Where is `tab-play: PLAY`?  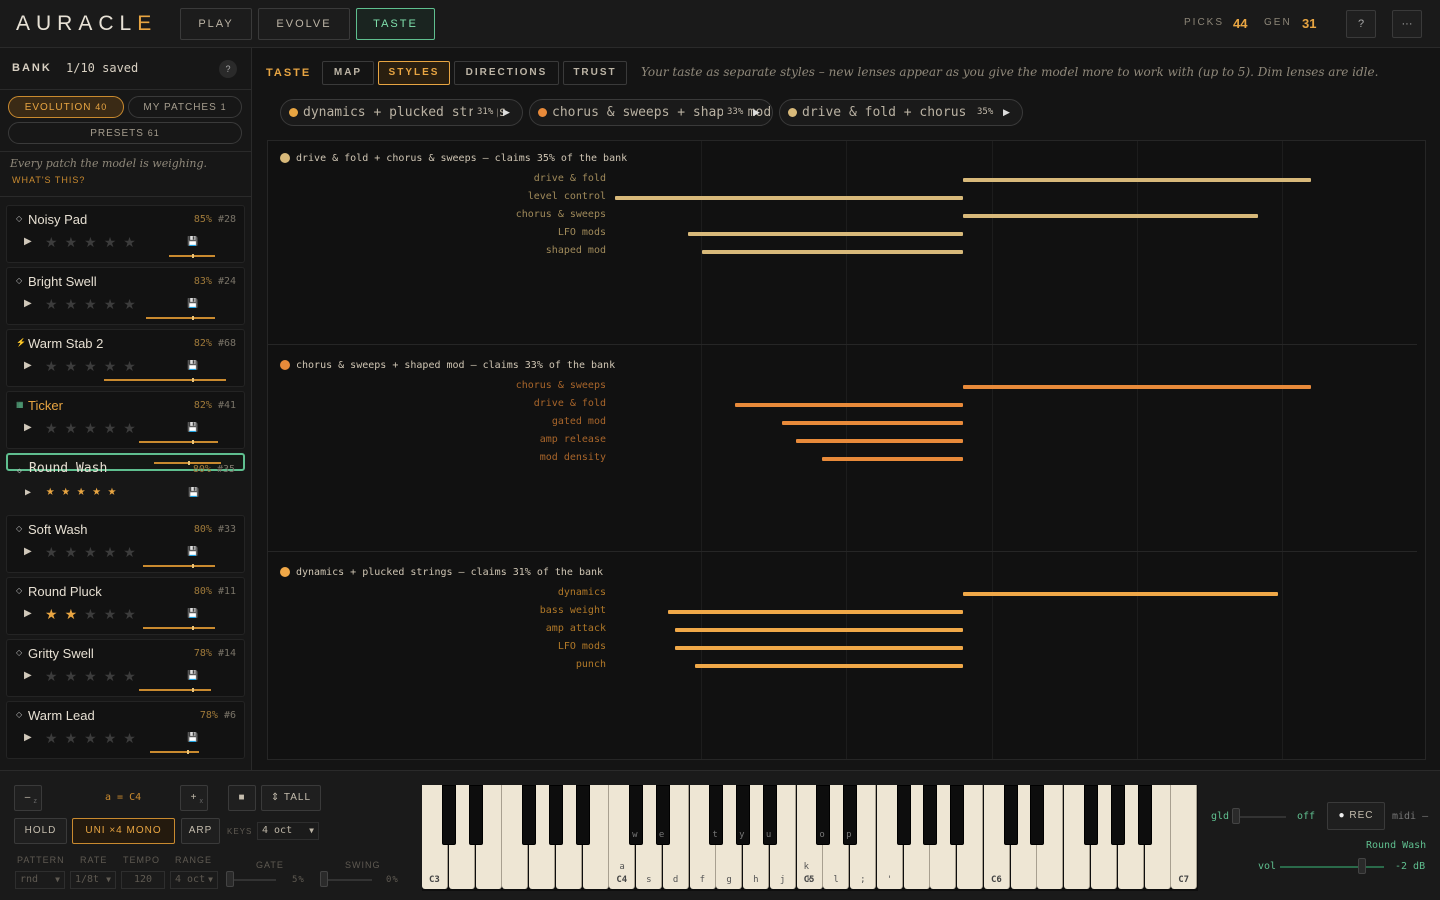 tab-play: PLAY is located at coordinates (216, 24).